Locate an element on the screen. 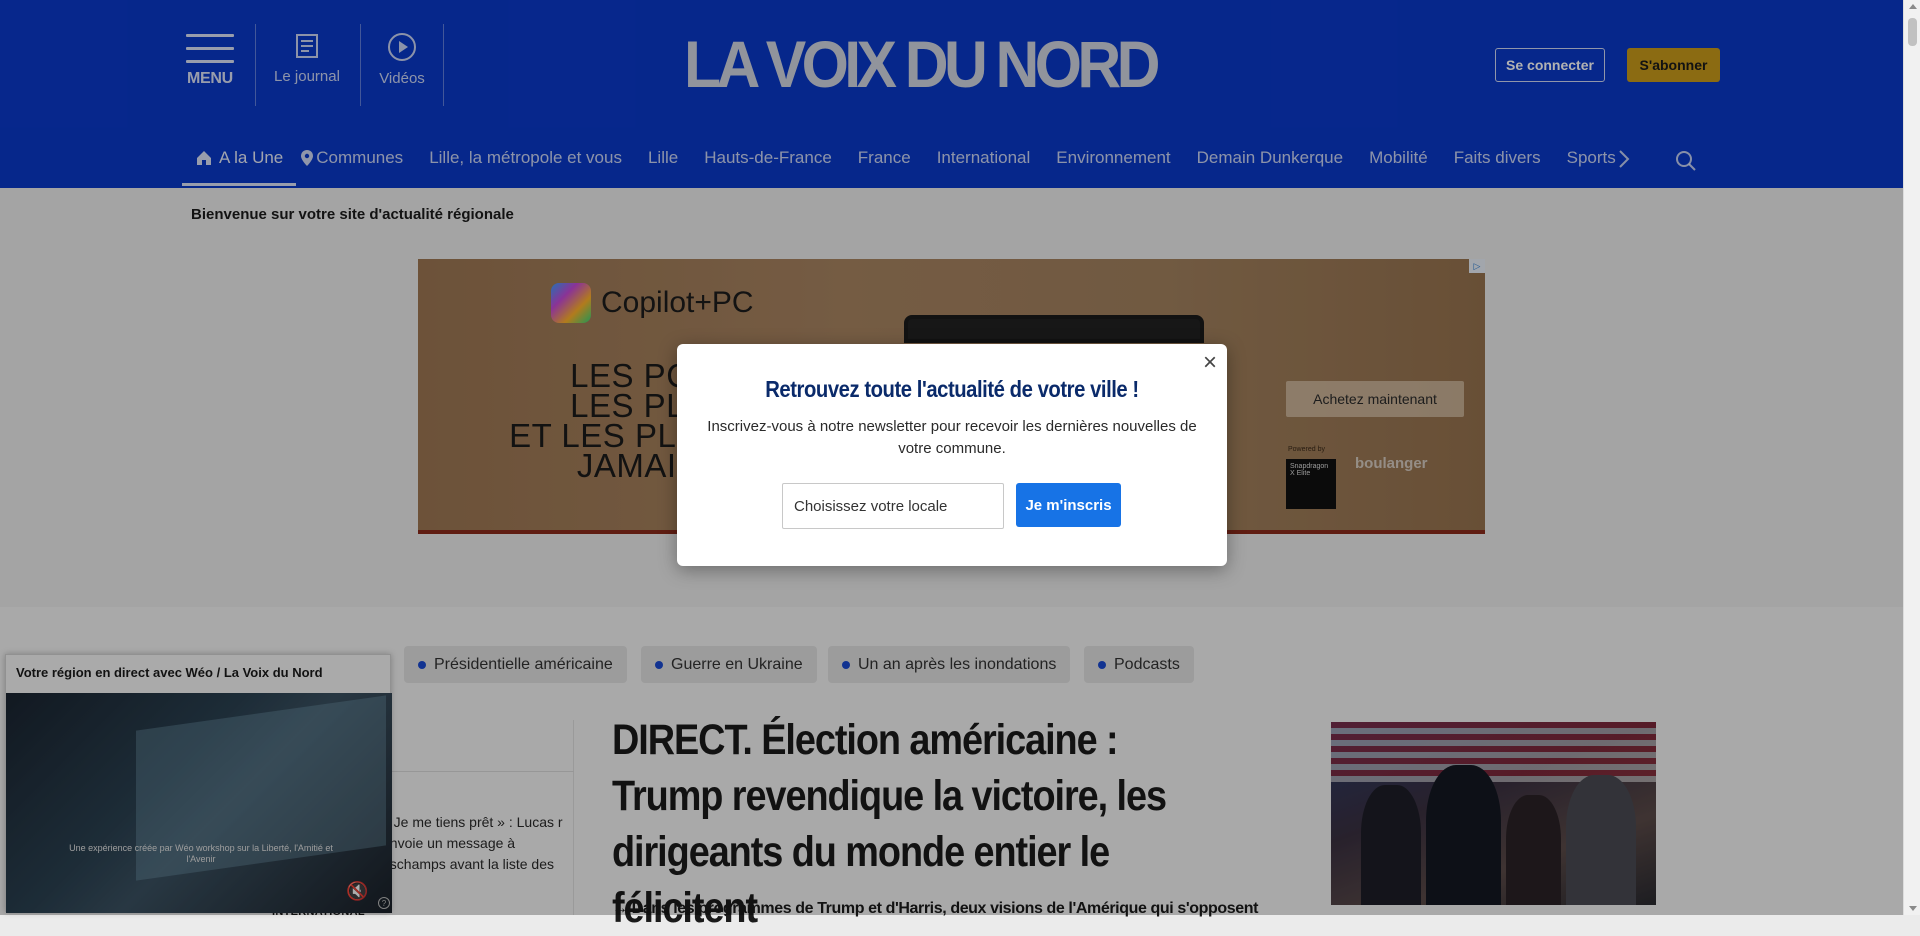 The image size is (1920, 936). scroll-down-icon is located at coordinates (1913, 908).